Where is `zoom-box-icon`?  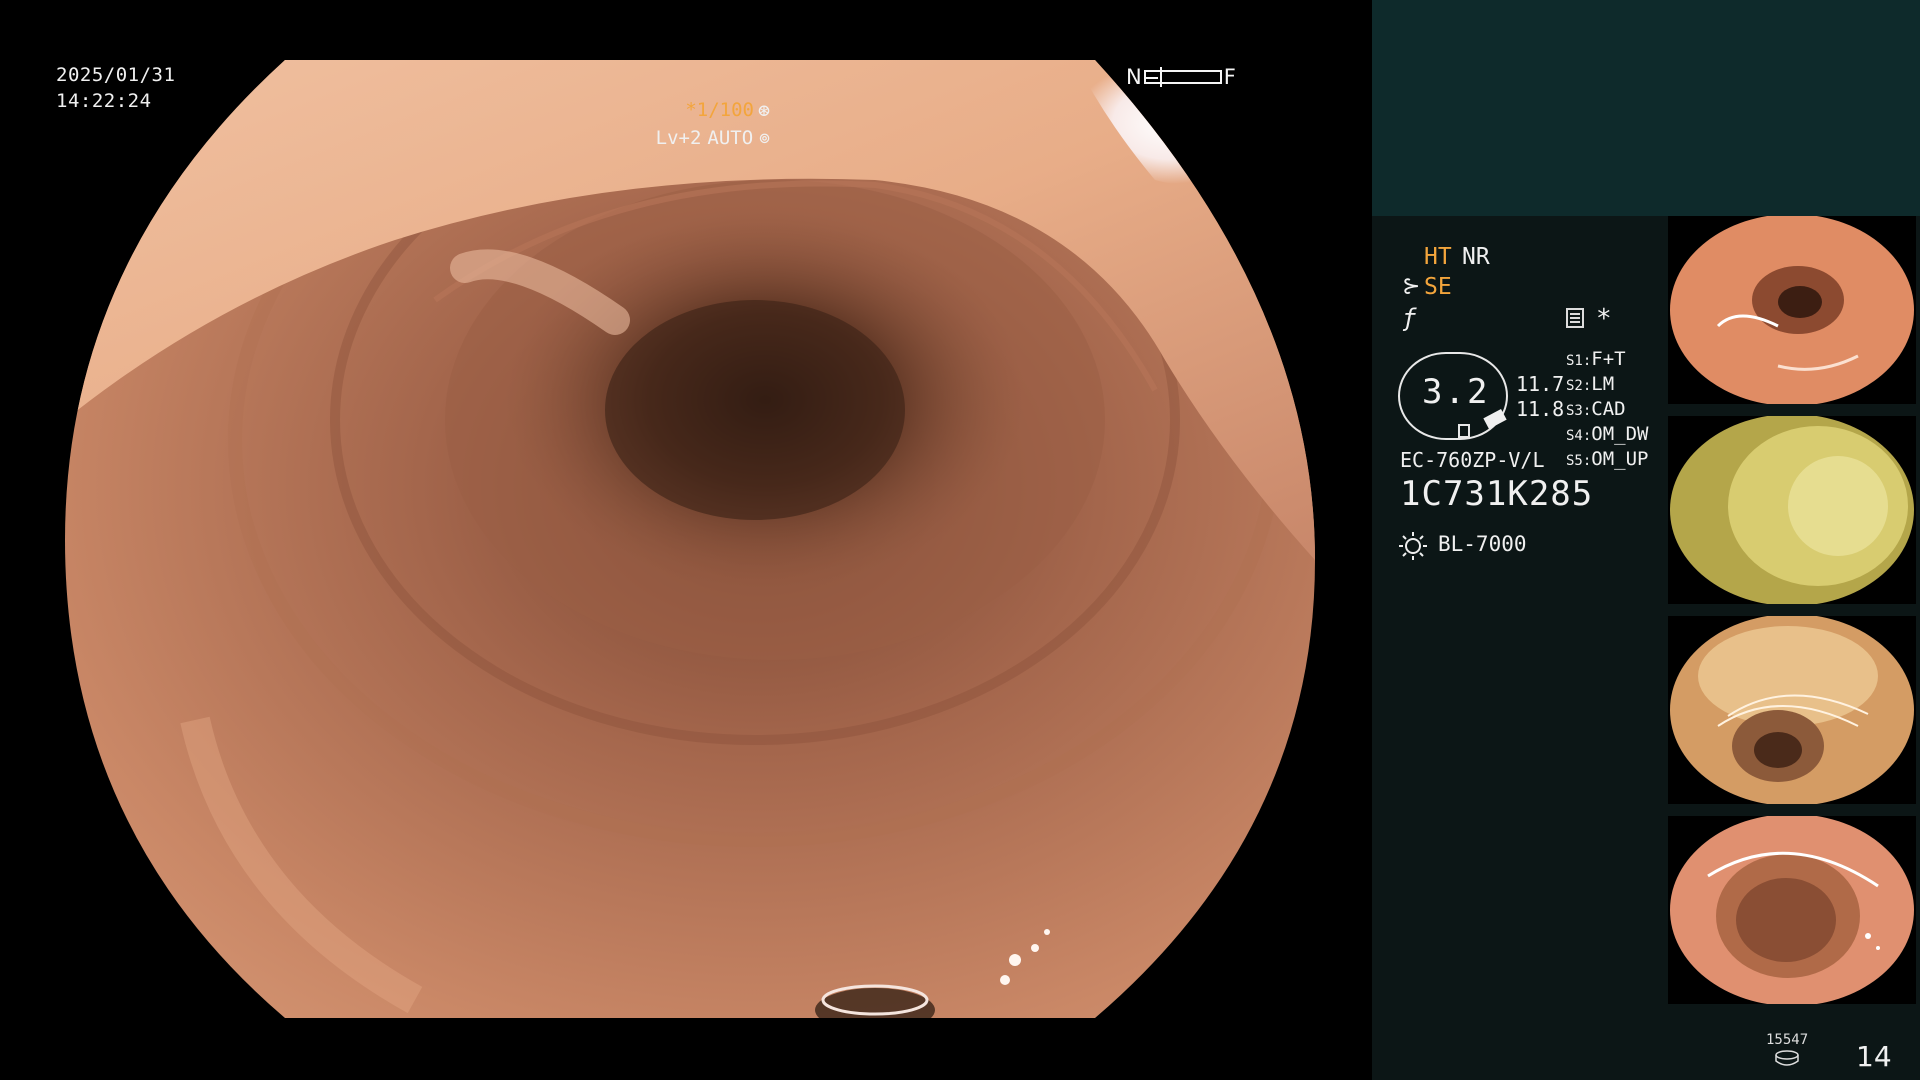
zoom-box-icon is located at coordinates (1464, 431).